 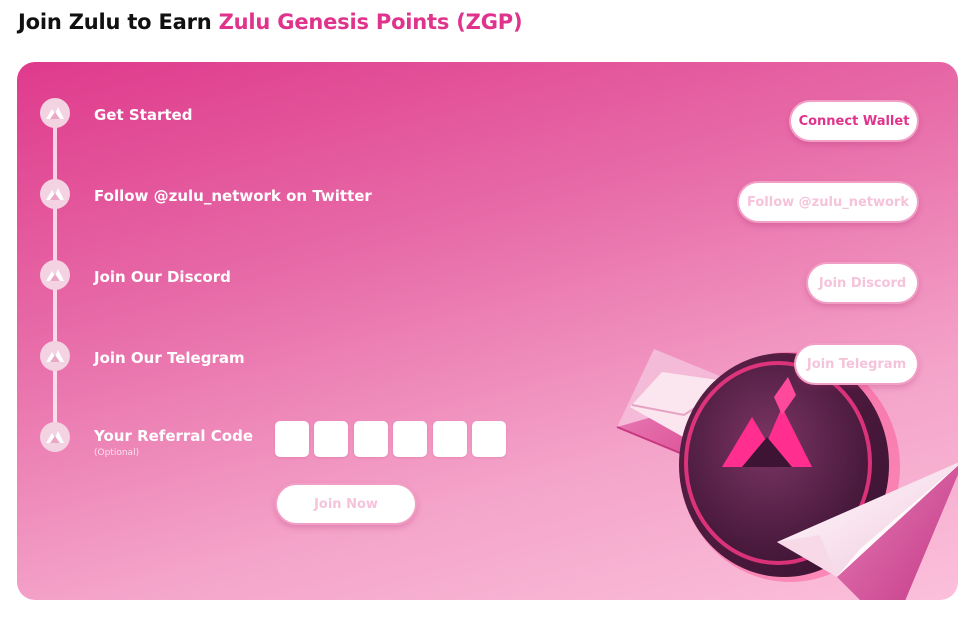 What do you see at coordinates (118, 22) in the screenshot?
I see `page-title-prefix: Join Zulu to Earn` at bounding box center [118, 22].